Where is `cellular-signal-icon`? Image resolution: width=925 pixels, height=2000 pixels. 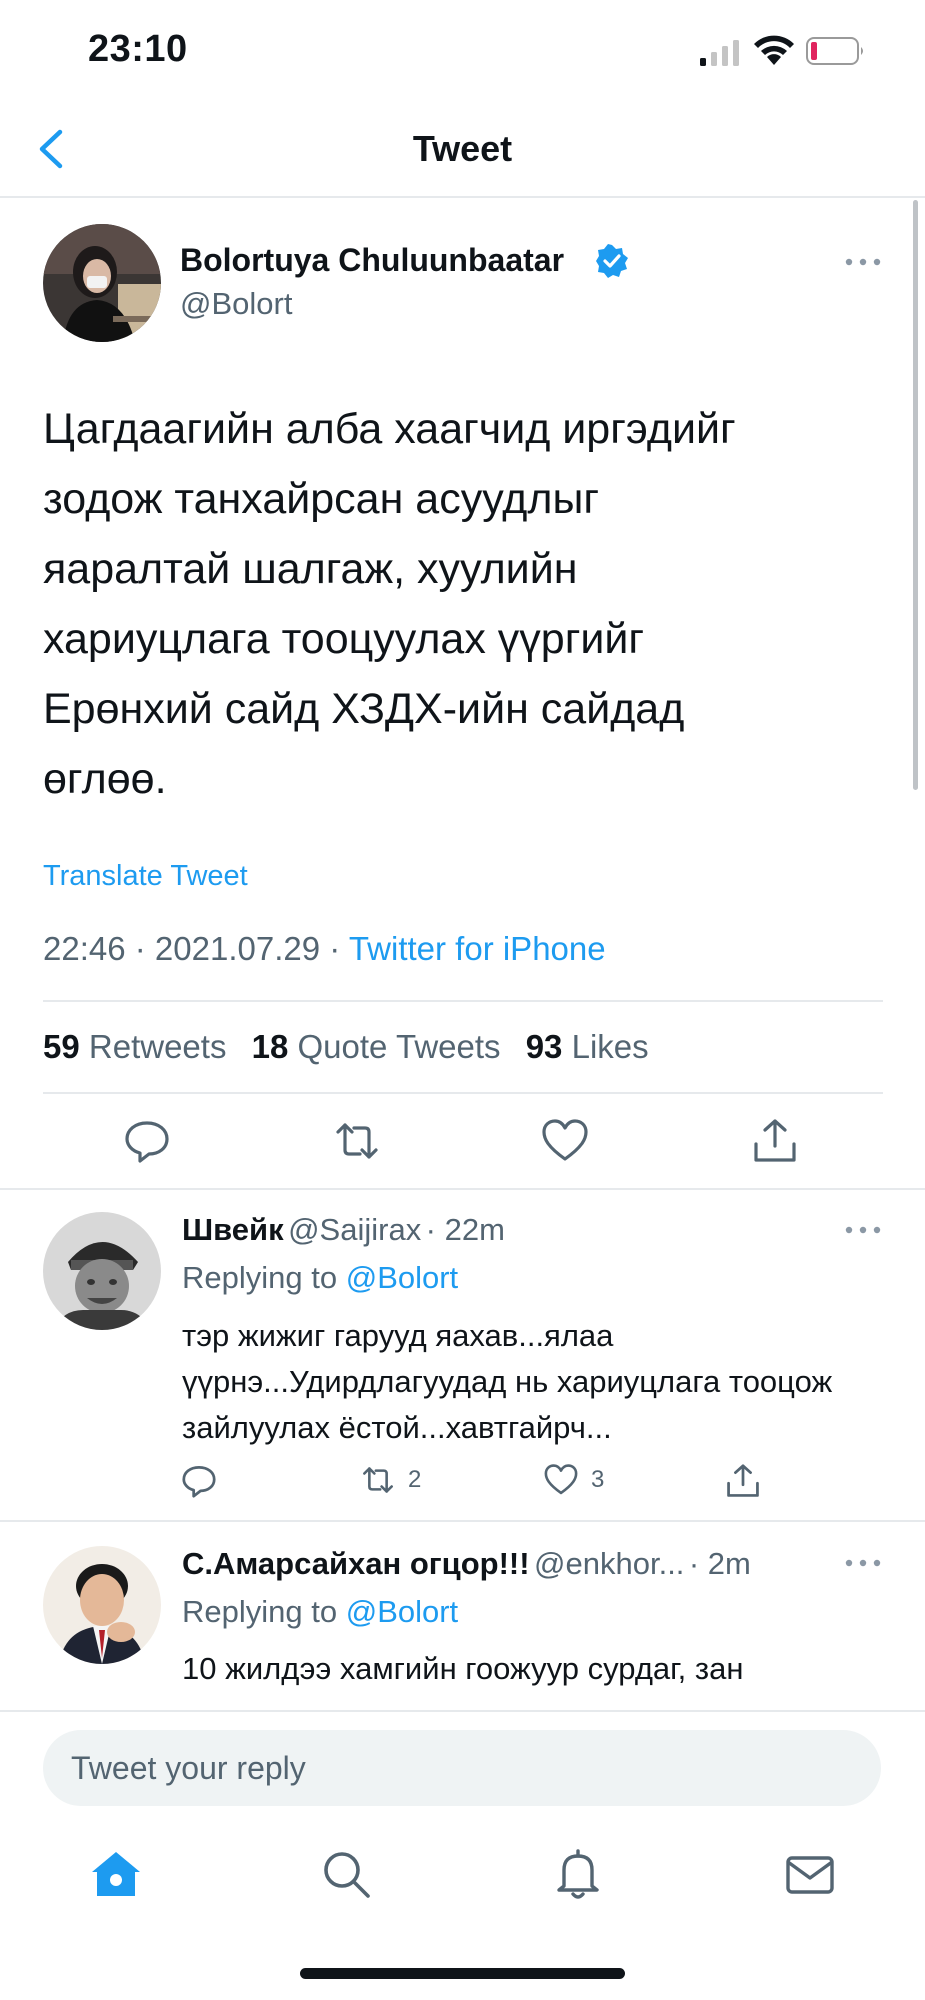
cellular-signal-icon is located at coordinates (719, 53).